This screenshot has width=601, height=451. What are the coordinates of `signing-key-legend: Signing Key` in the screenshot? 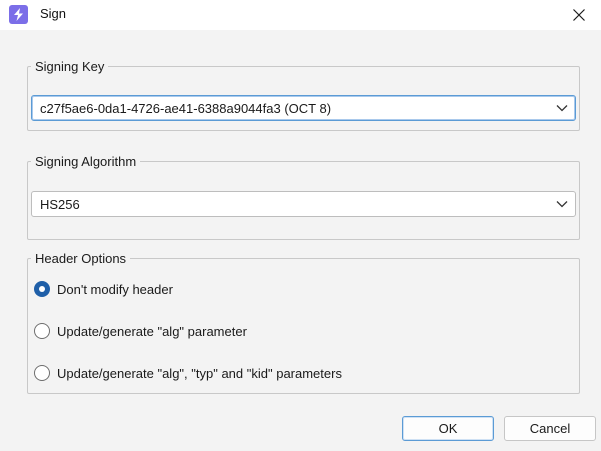 It's located at (70, 66).